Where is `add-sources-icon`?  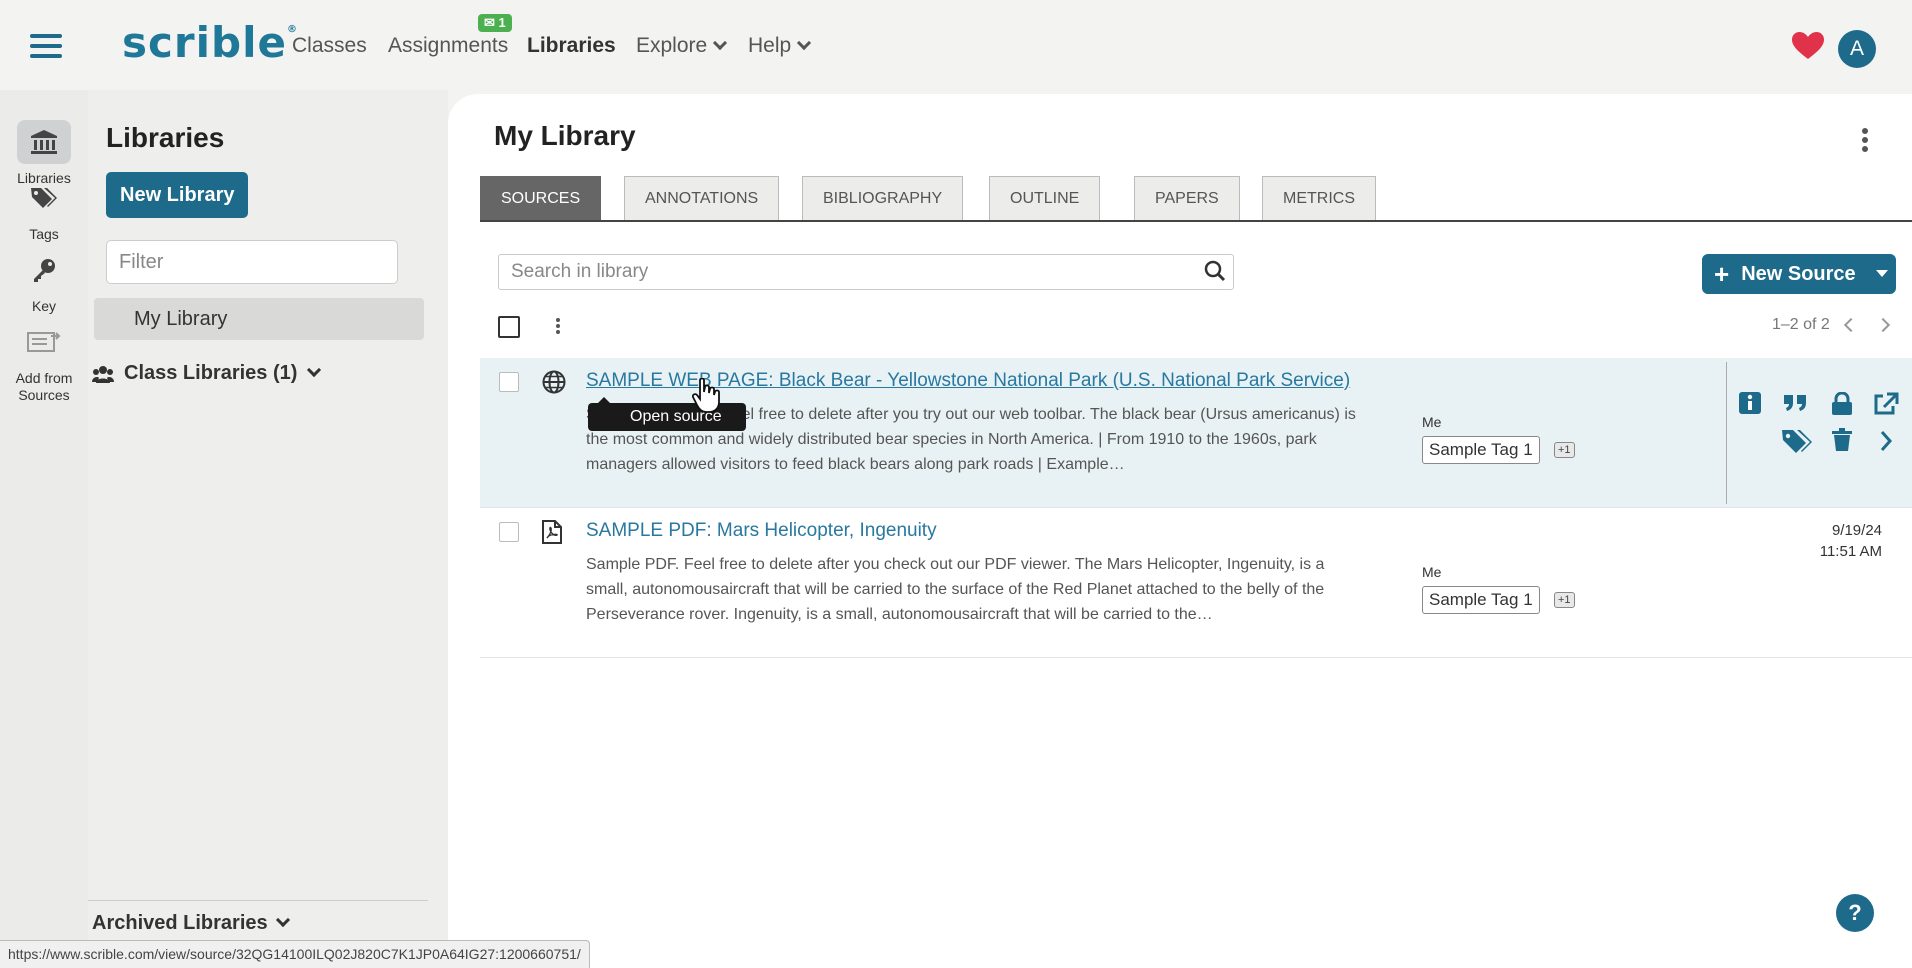 add-sources-icon is located at coordinates (44, 342).